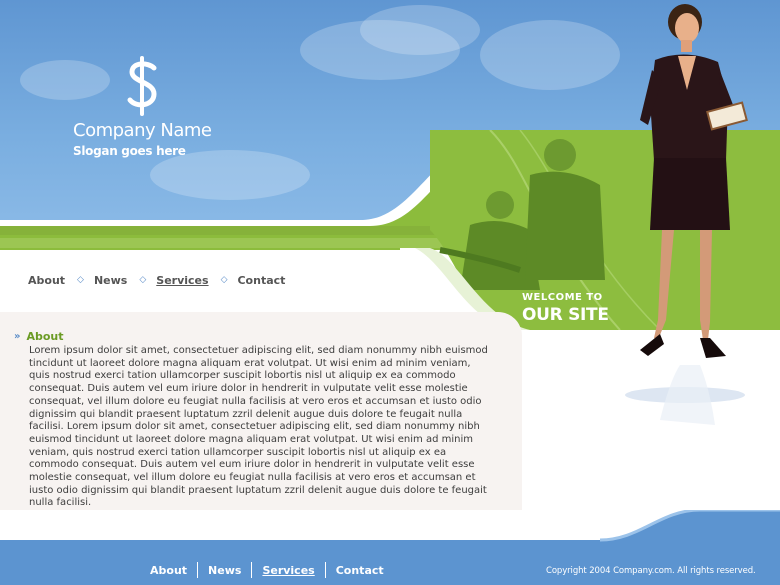  Describe the element at coordinates (261, 280) in the screenshot. I see `nav-link-contact: Contact` at that location.